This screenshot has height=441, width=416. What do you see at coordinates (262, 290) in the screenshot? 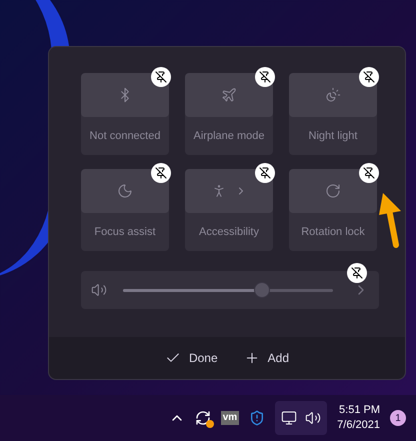
I see `volume-thumb` at bounding box center [262, 290].